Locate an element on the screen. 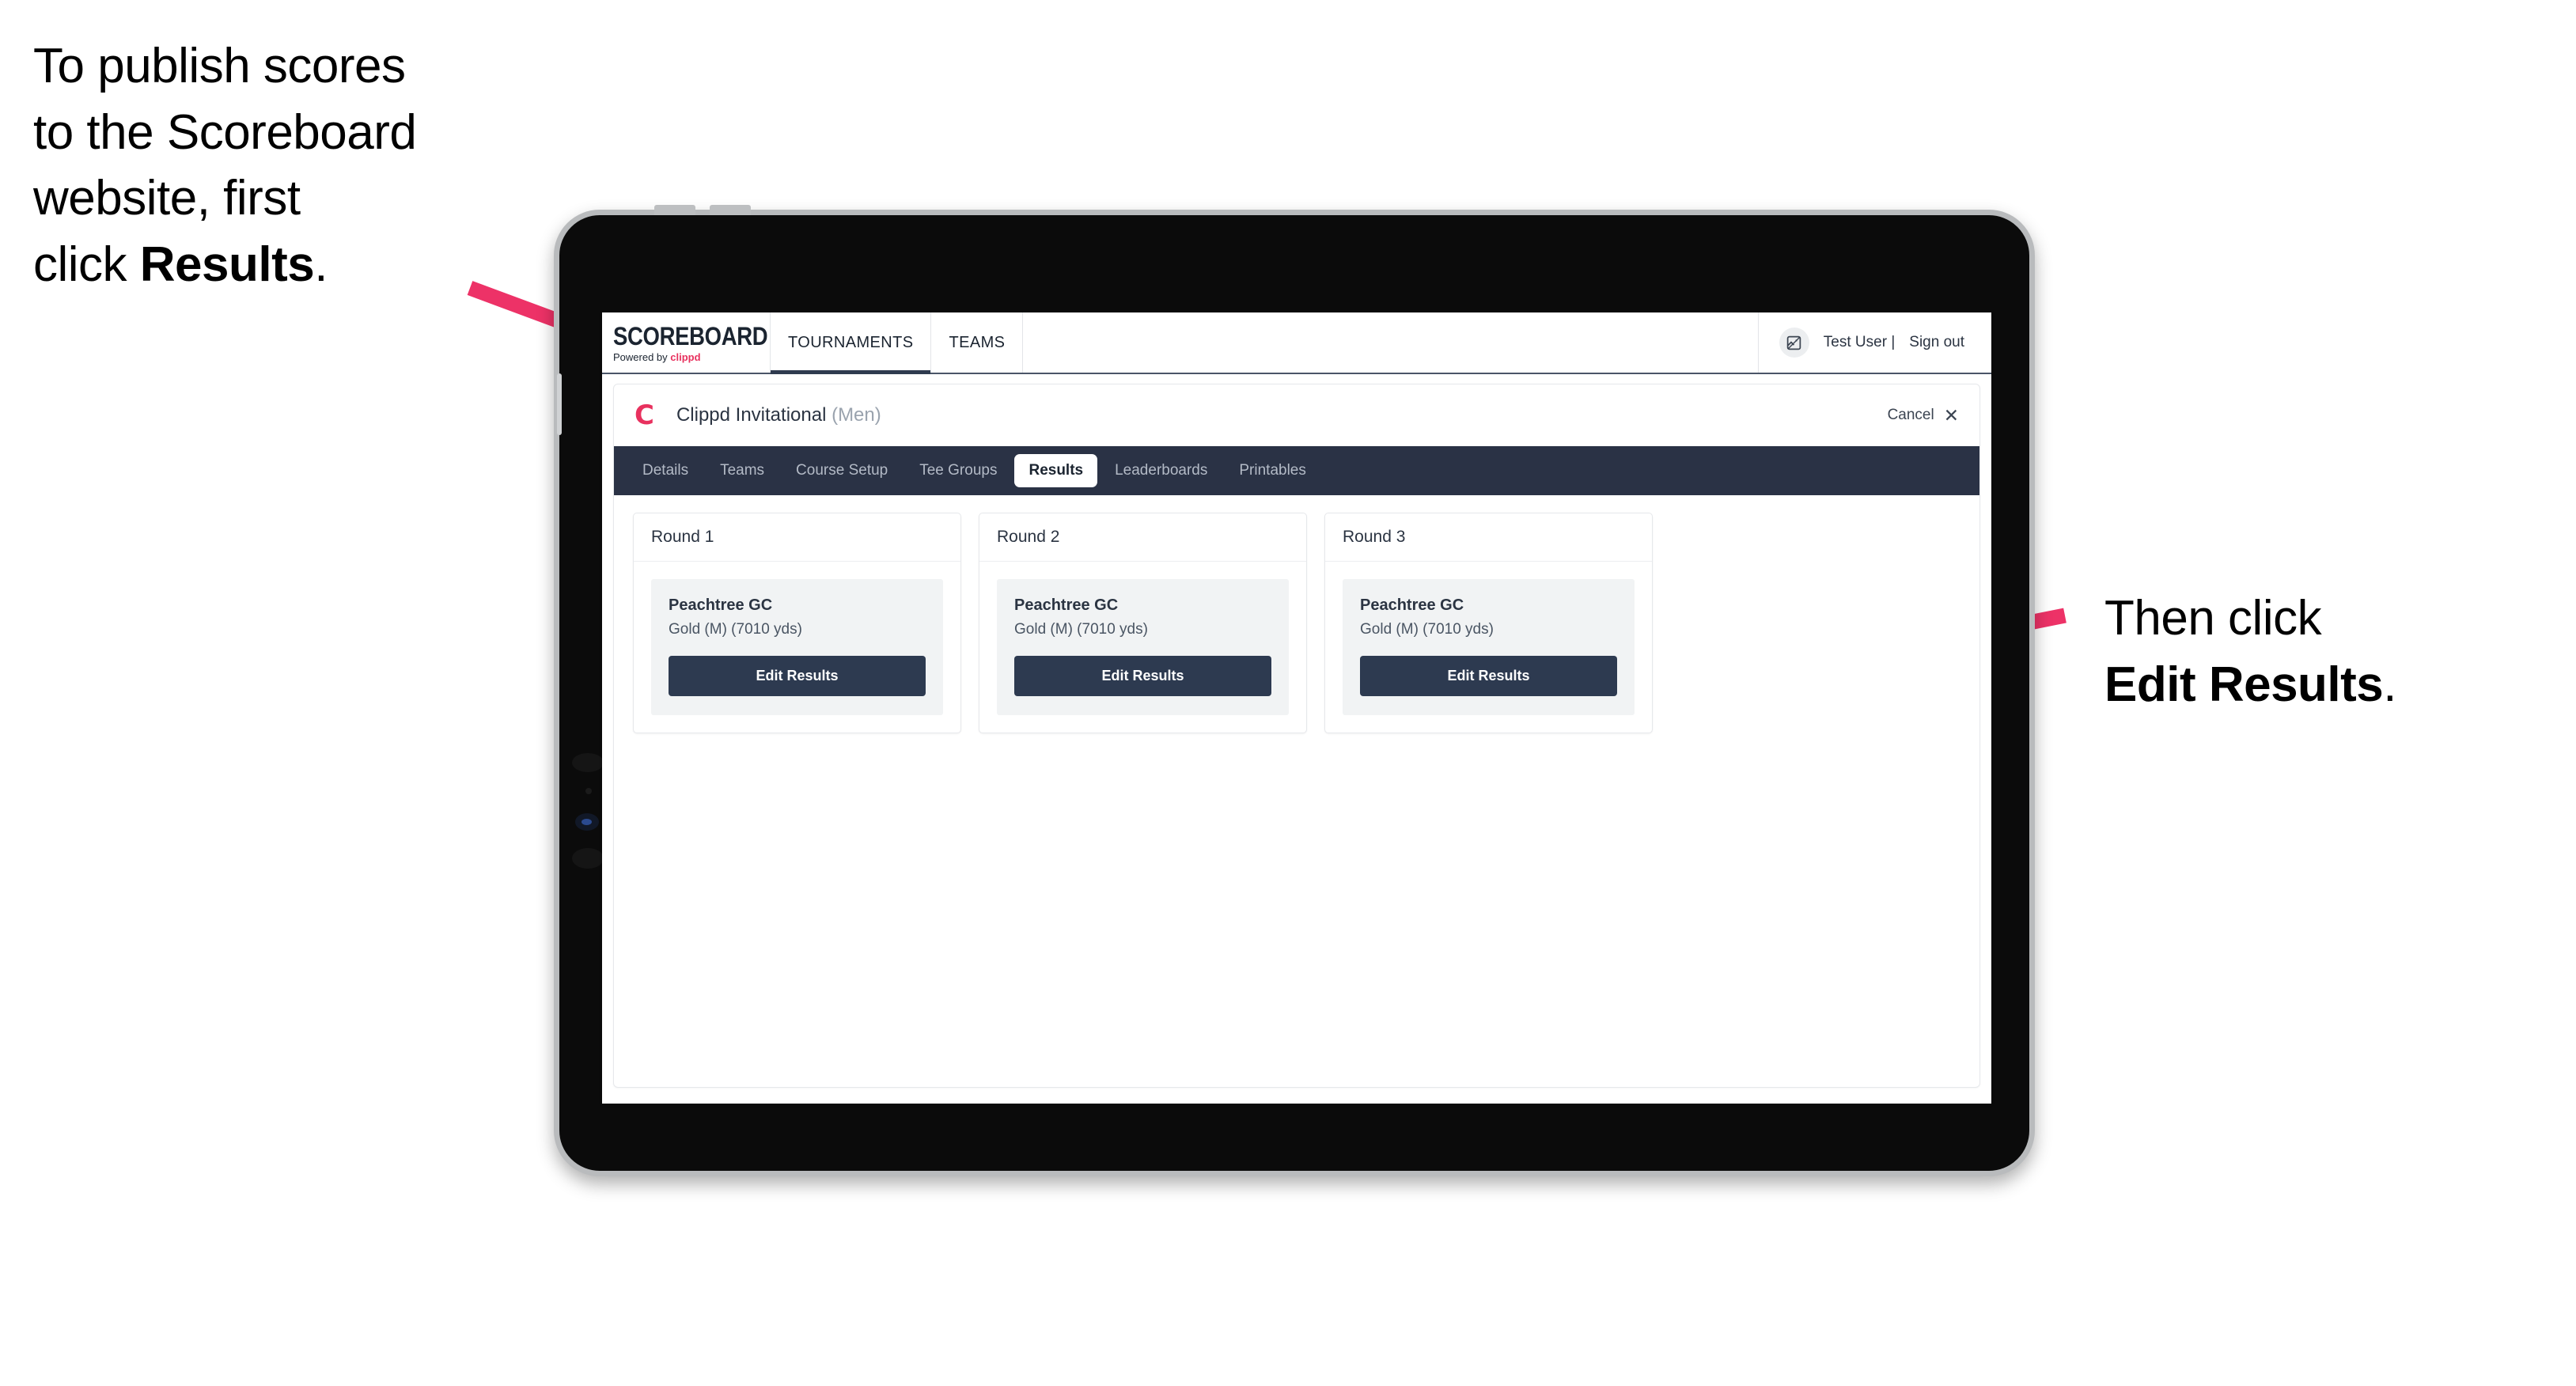 Image resolution: width=2576 pixels, height=1386 pixels. subnav-tab-details: Details is located at coordinates (665, 471).